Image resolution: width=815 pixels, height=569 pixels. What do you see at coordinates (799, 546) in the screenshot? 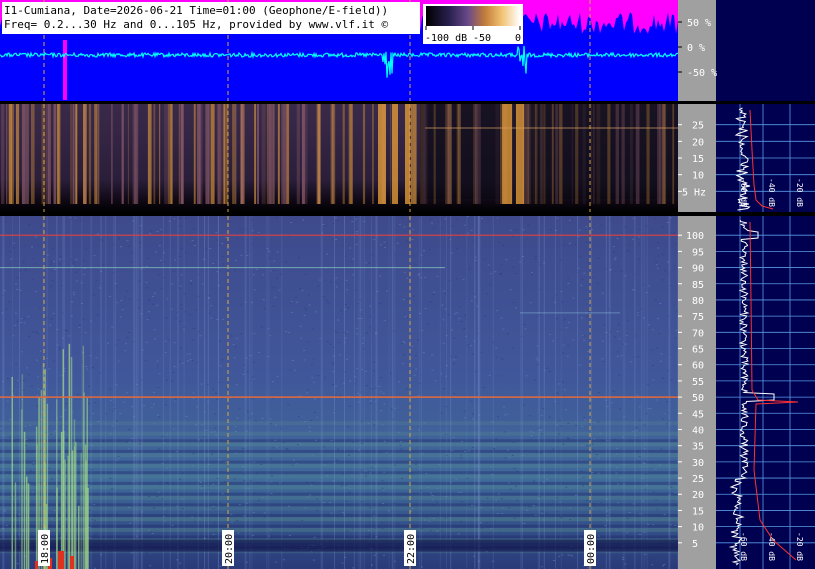
I see `main-db-label: -20 dB` at bounding box center [799, 546].